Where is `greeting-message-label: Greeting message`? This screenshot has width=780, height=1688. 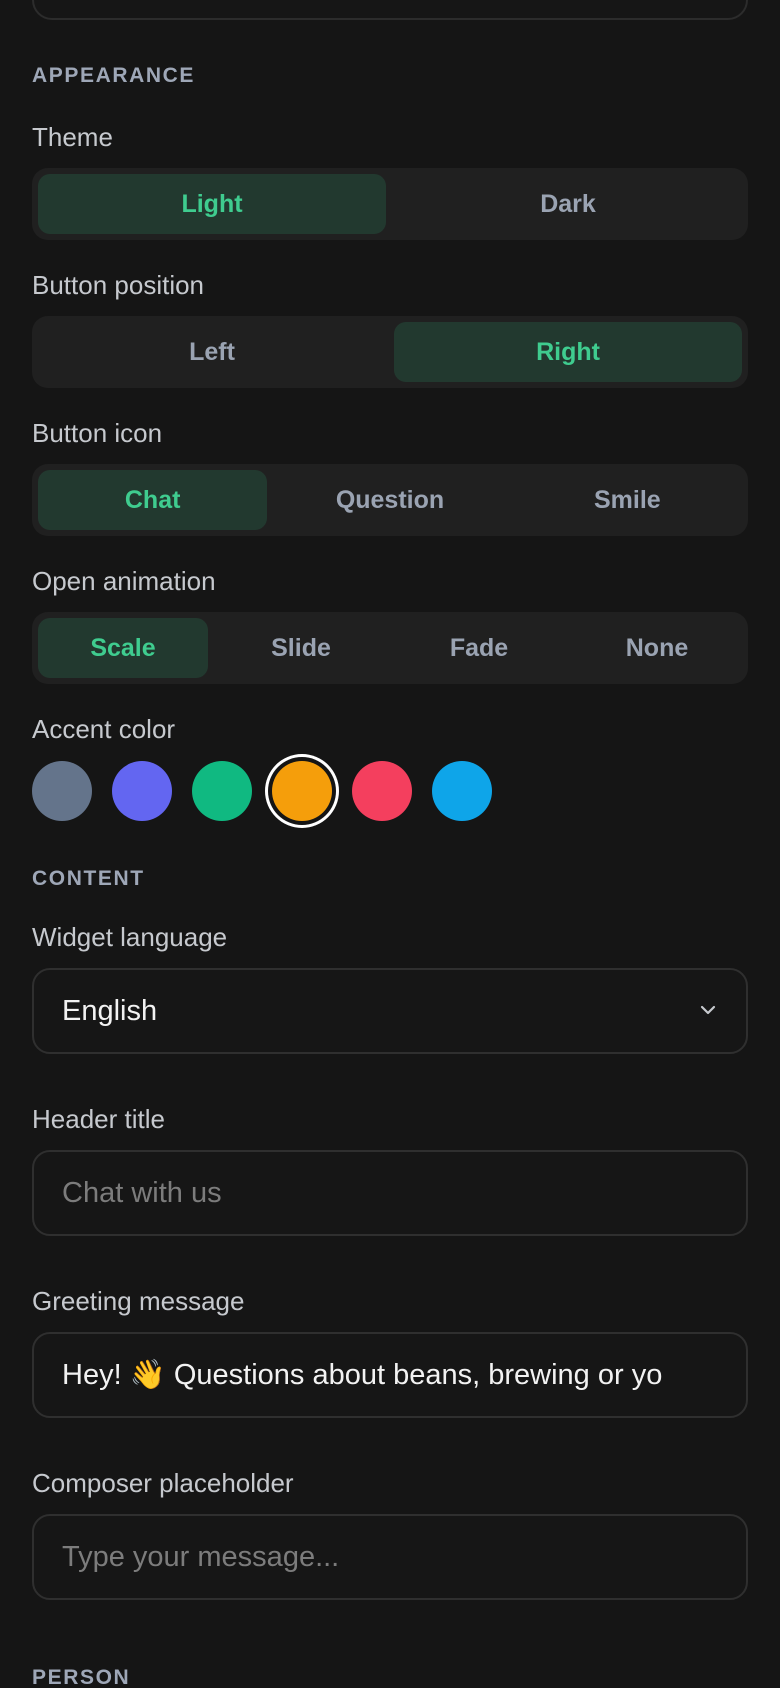
greeting-message-label: Greeting message is located at coordinates (138, 1301).